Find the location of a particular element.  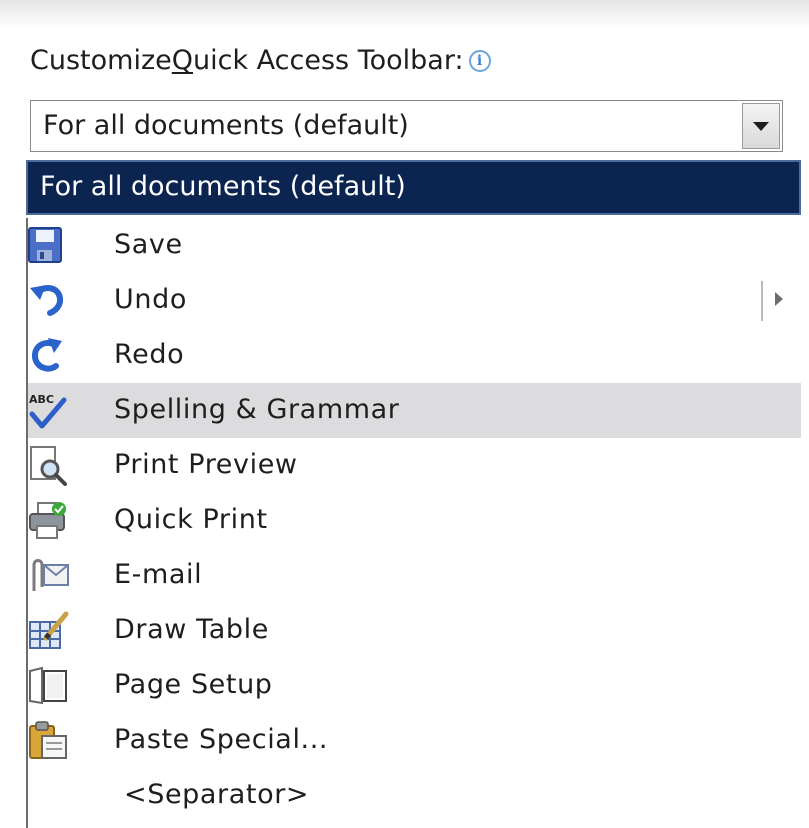

undo-submenu-arrow is located at coordinates (776, 300).